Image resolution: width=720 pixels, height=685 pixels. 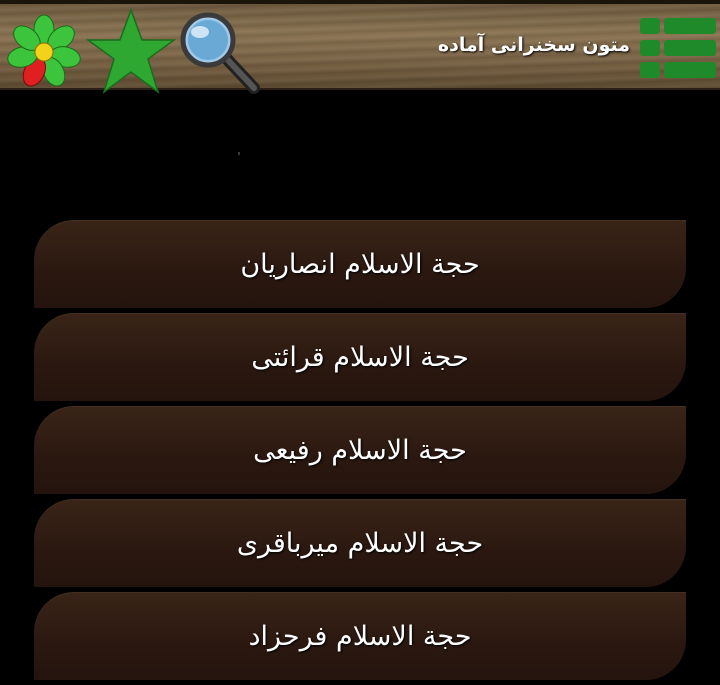 I want to click on list-item-label: حجة الاسلام ميرباقری, so click(x=360, y=543).